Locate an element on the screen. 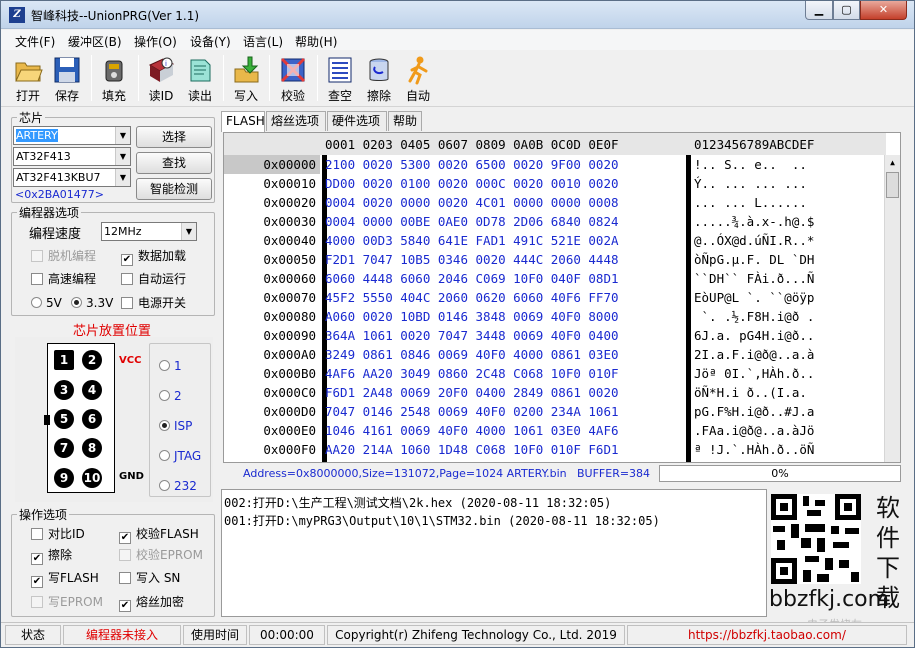  hex-ascii: ª !J.`.HÀh.ð..öÑ is located at coordinates (789, 449).